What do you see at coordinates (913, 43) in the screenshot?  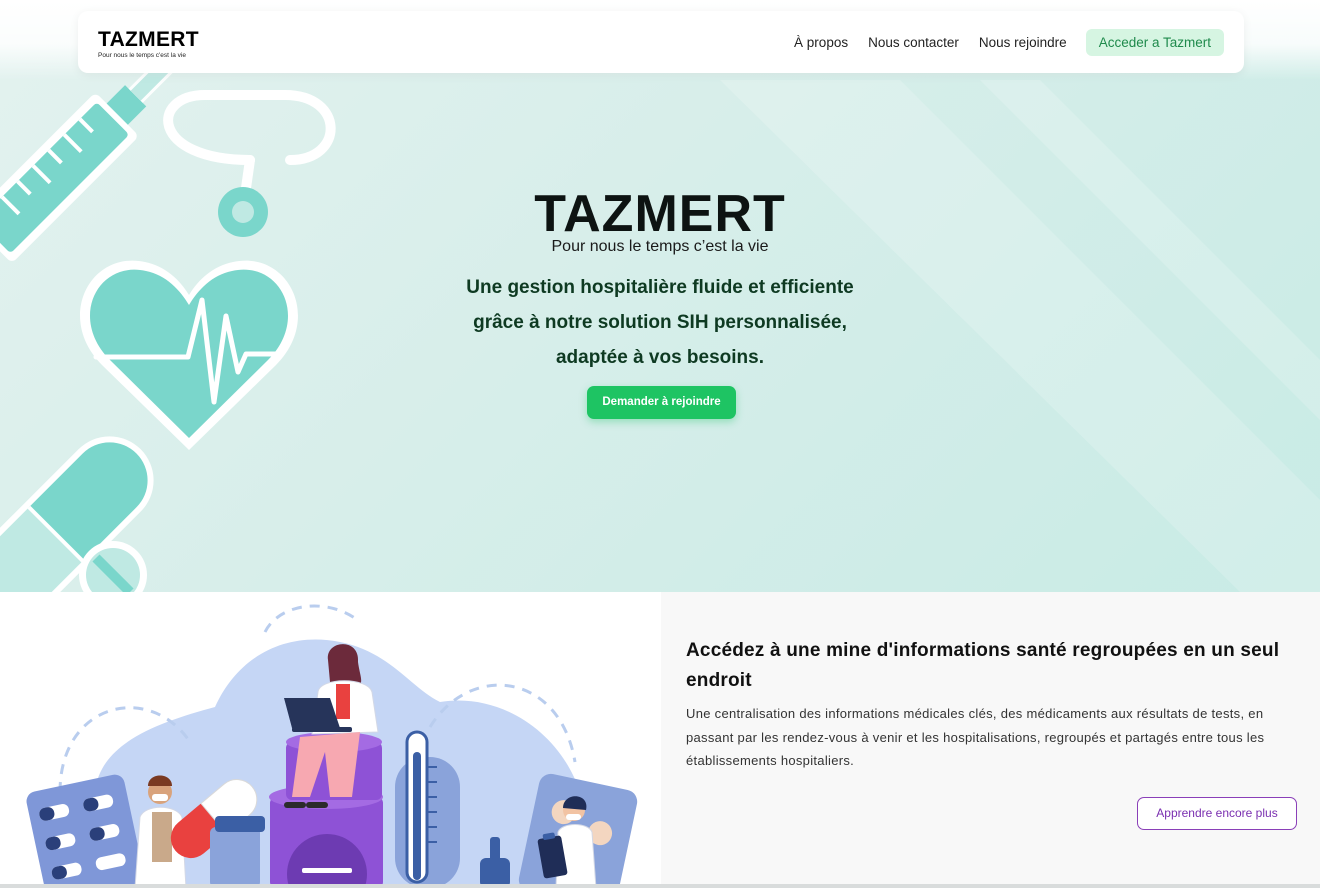 I see `nav-link-contact: Nous contacter` at bounding box center [913, 43].